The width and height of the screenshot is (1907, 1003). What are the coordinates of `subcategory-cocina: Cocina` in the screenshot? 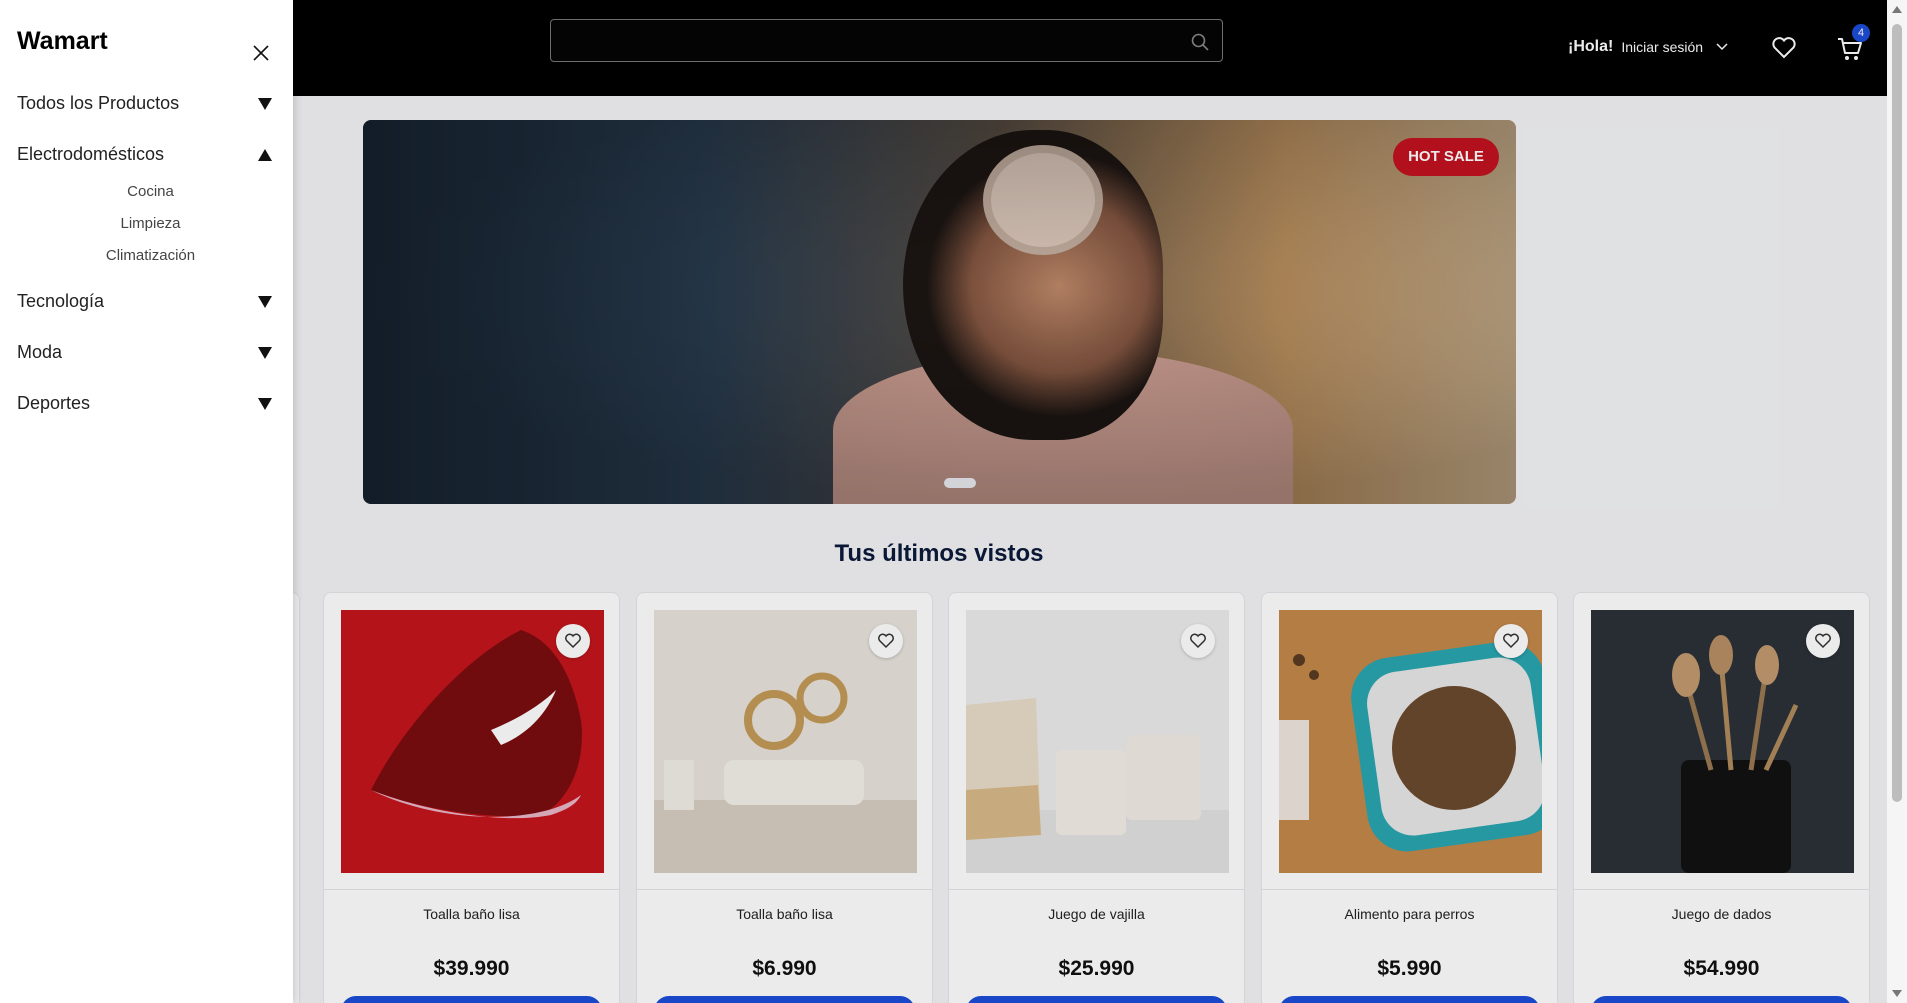 It's located at (150, 191).